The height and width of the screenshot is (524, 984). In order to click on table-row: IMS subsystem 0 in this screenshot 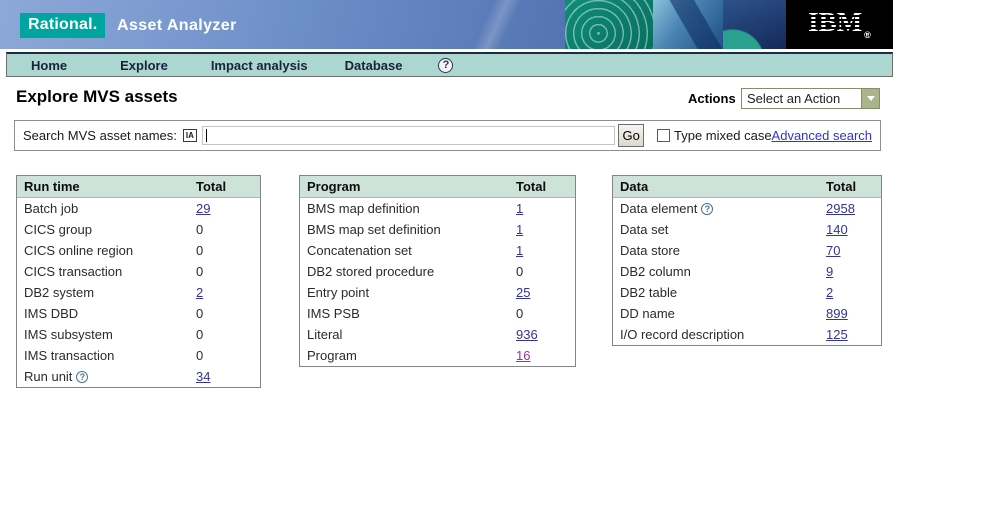, I will do `click(138, 334)`.